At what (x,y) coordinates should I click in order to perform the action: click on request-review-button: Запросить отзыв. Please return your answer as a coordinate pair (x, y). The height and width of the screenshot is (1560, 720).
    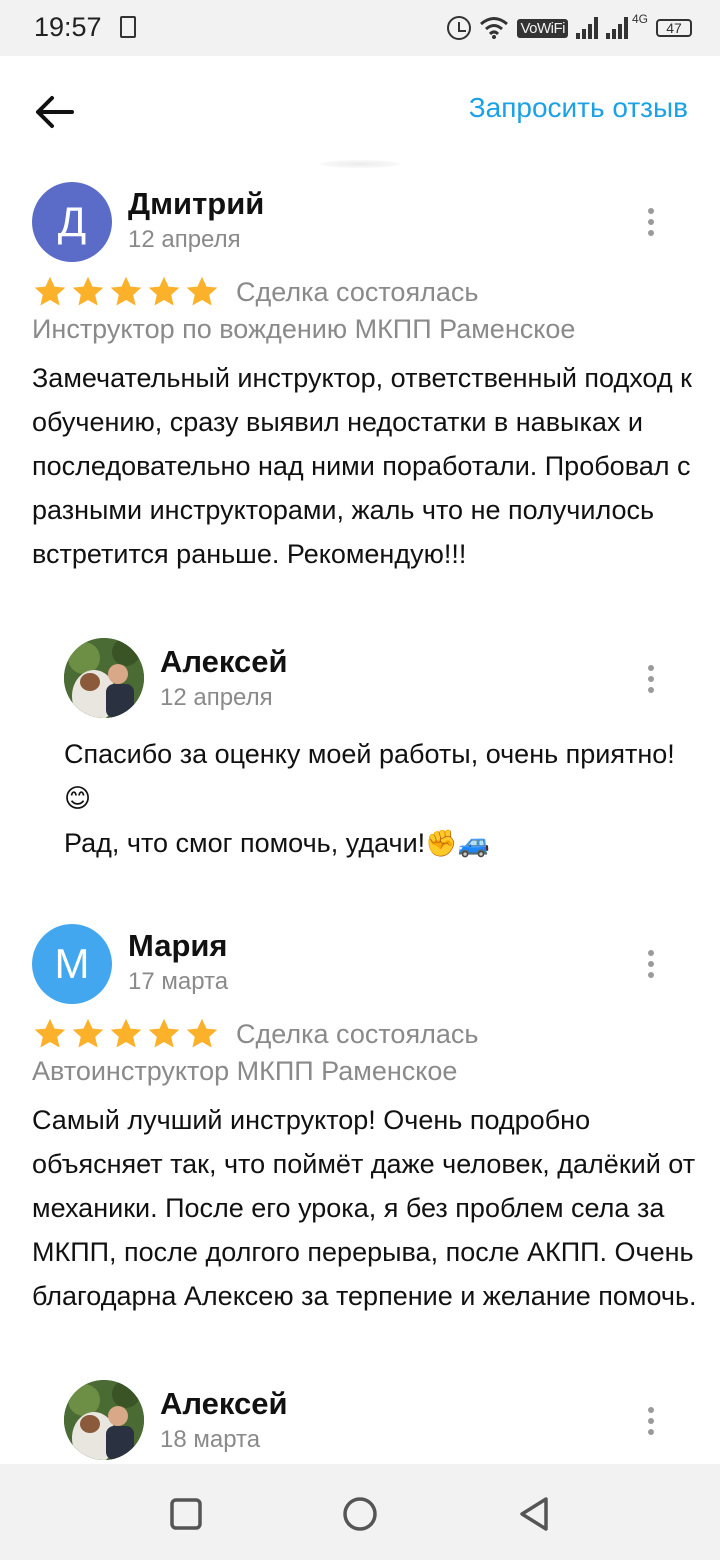
    Looking at the image, I should click on (578, 108).